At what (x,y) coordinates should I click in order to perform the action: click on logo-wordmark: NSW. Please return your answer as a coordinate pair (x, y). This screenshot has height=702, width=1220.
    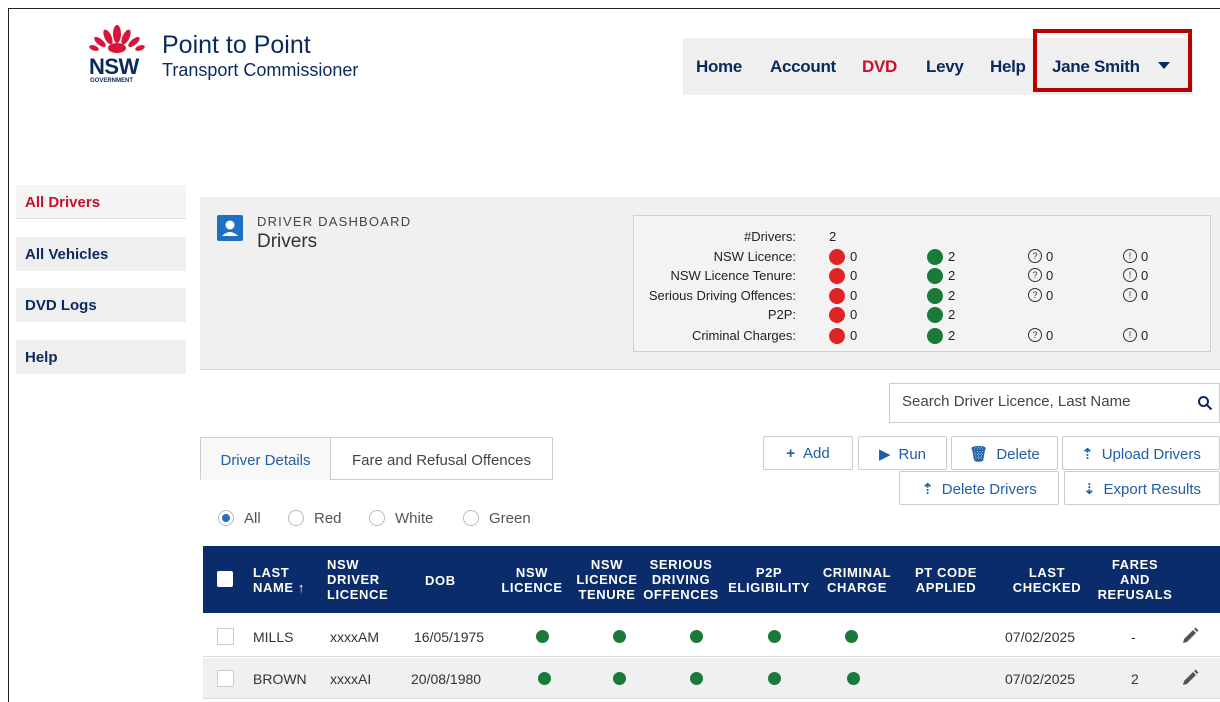
    Looking at the image, I should click on (114, 66).